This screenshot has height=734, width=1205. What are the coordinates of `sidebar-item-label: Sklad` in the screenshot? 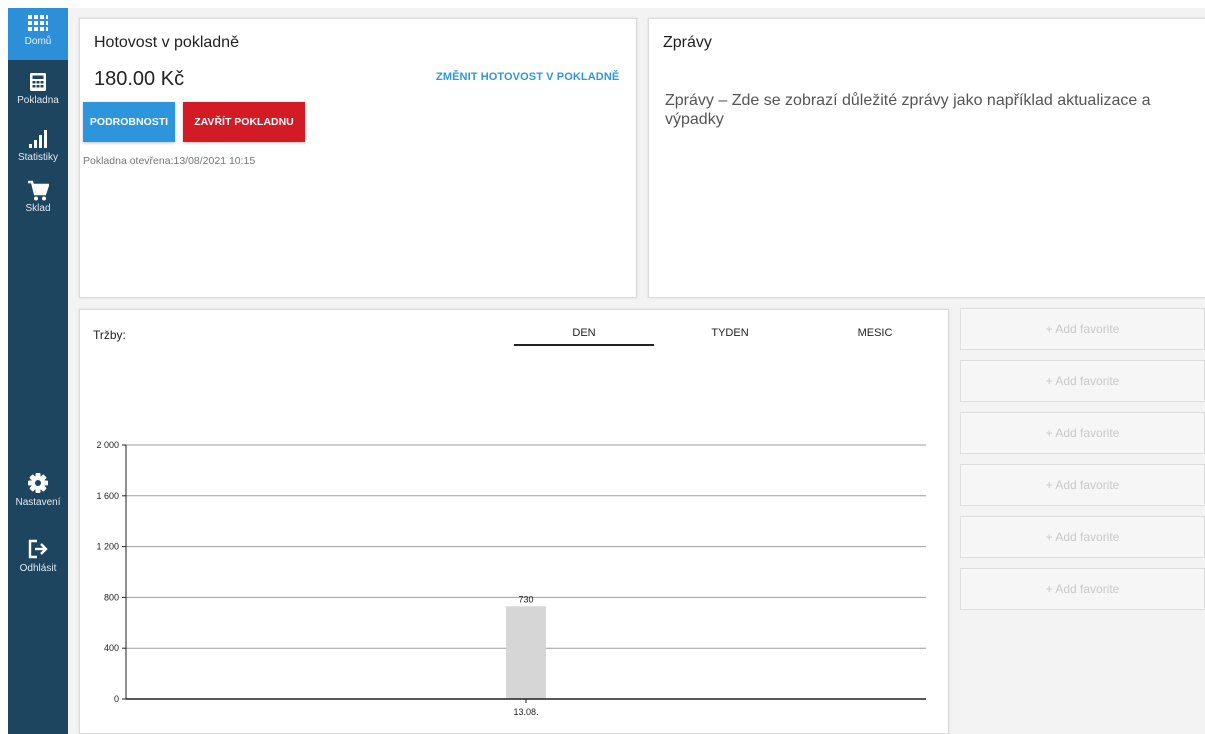 It's located at (38, 208).